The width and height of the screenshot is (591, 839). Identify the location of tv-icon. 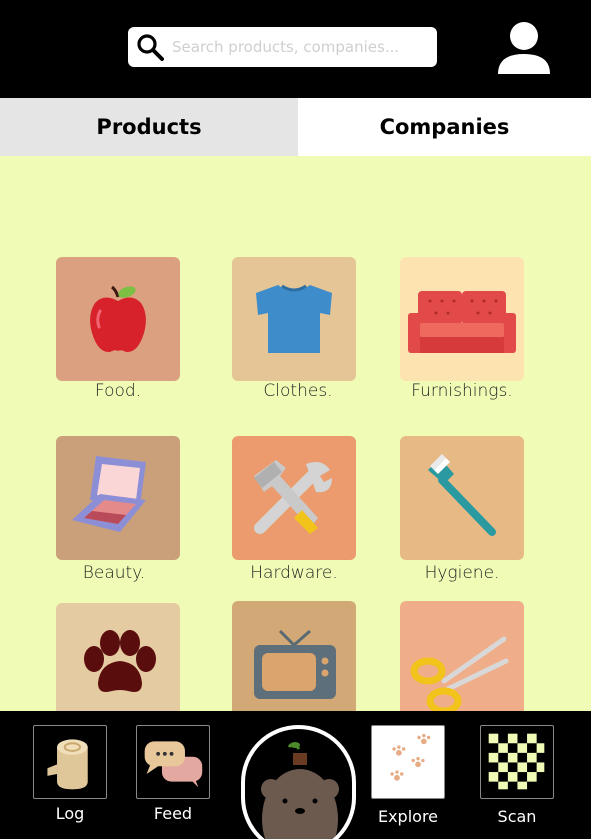
(295, 664).